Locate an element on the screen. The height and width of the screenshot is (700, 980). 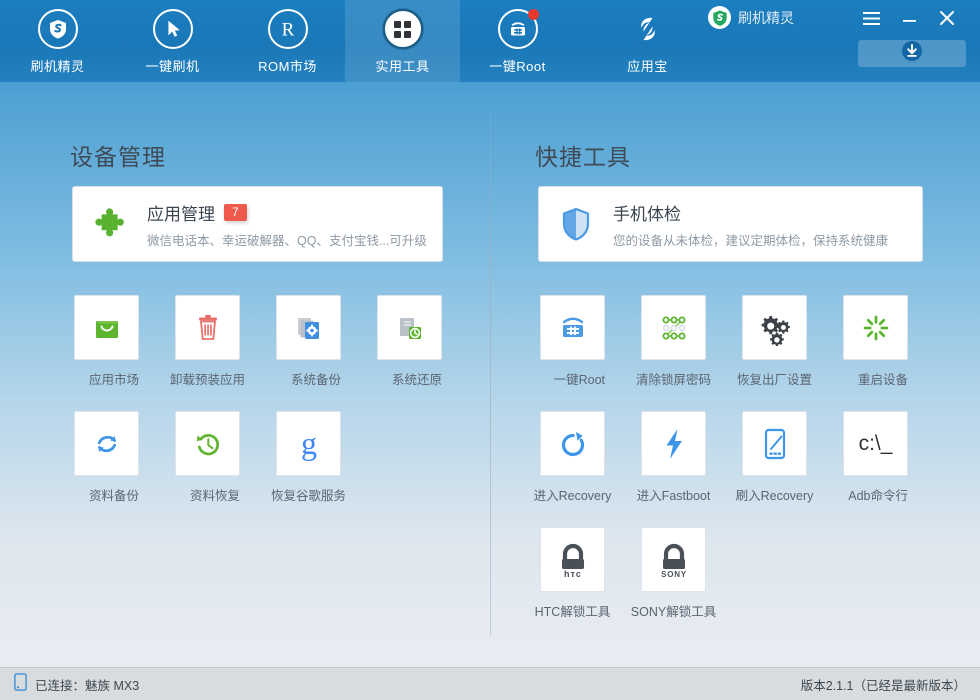
nav-item-label: 一键Root is located at coordinates (517, 66).